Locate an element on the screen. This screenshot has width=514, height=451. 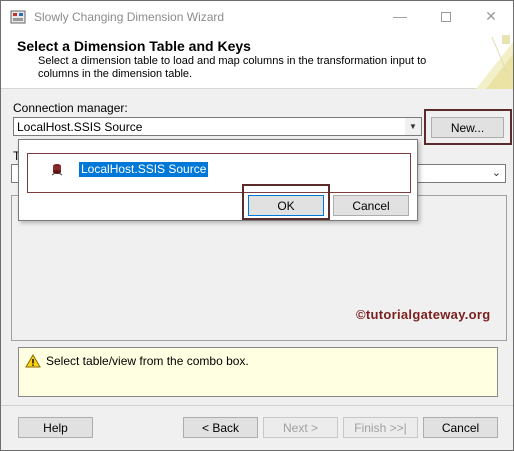
title-bar: Slowly Changing Dimension Wizard — ✕ is located at coordinates (257, 16).